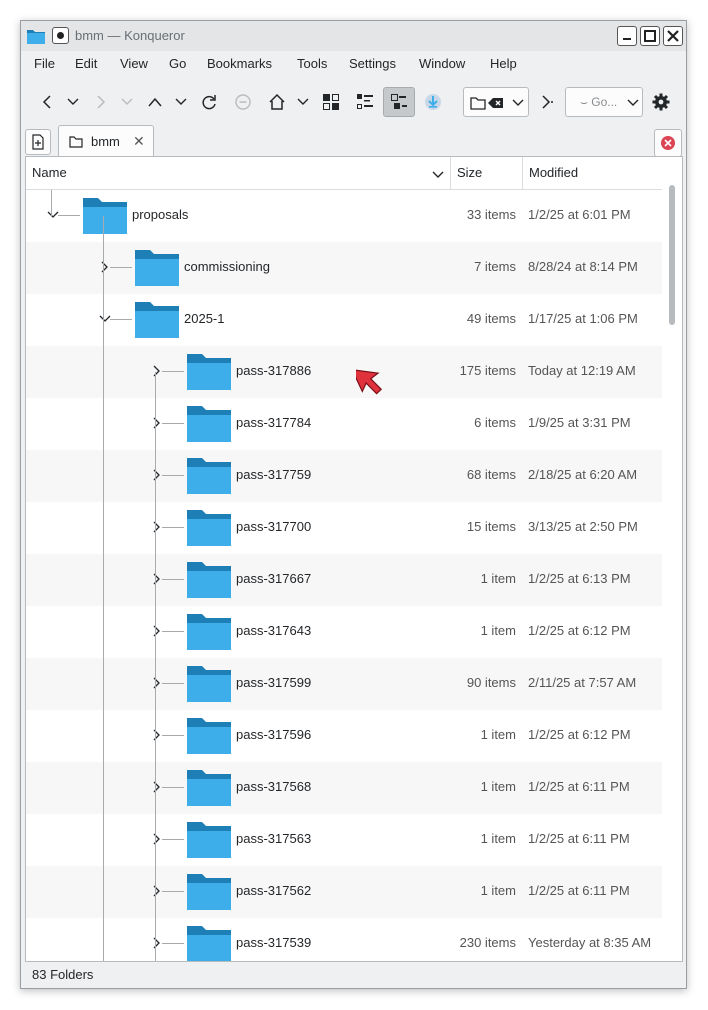  What do you see at coordinates (134, 63) in the screenshot?
I see `menu-view: View` at bounding box center [134, 63].